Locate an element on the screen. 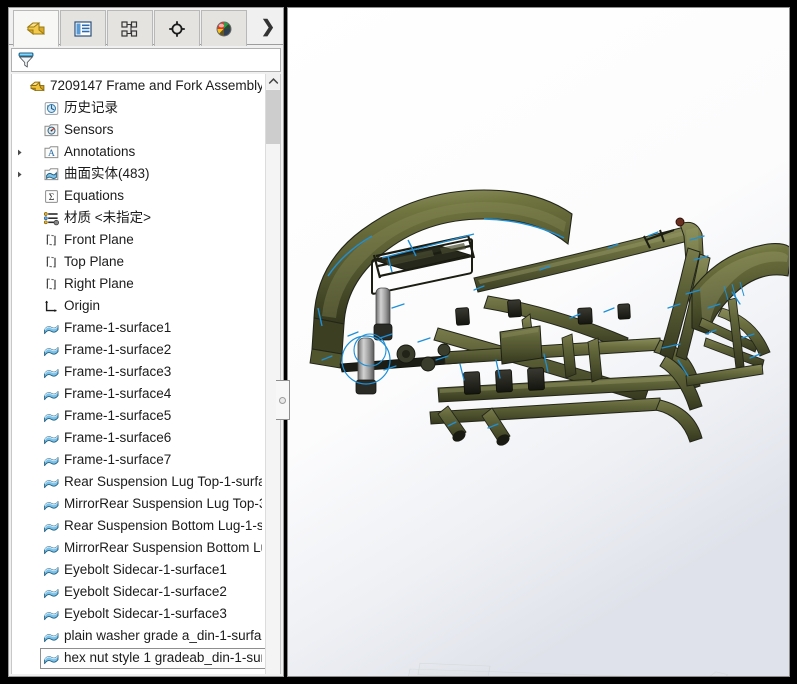 Image resolution: width=797 pixels, height=684 pixels. tab-configuration-manager is located at coordinates (130, 28).